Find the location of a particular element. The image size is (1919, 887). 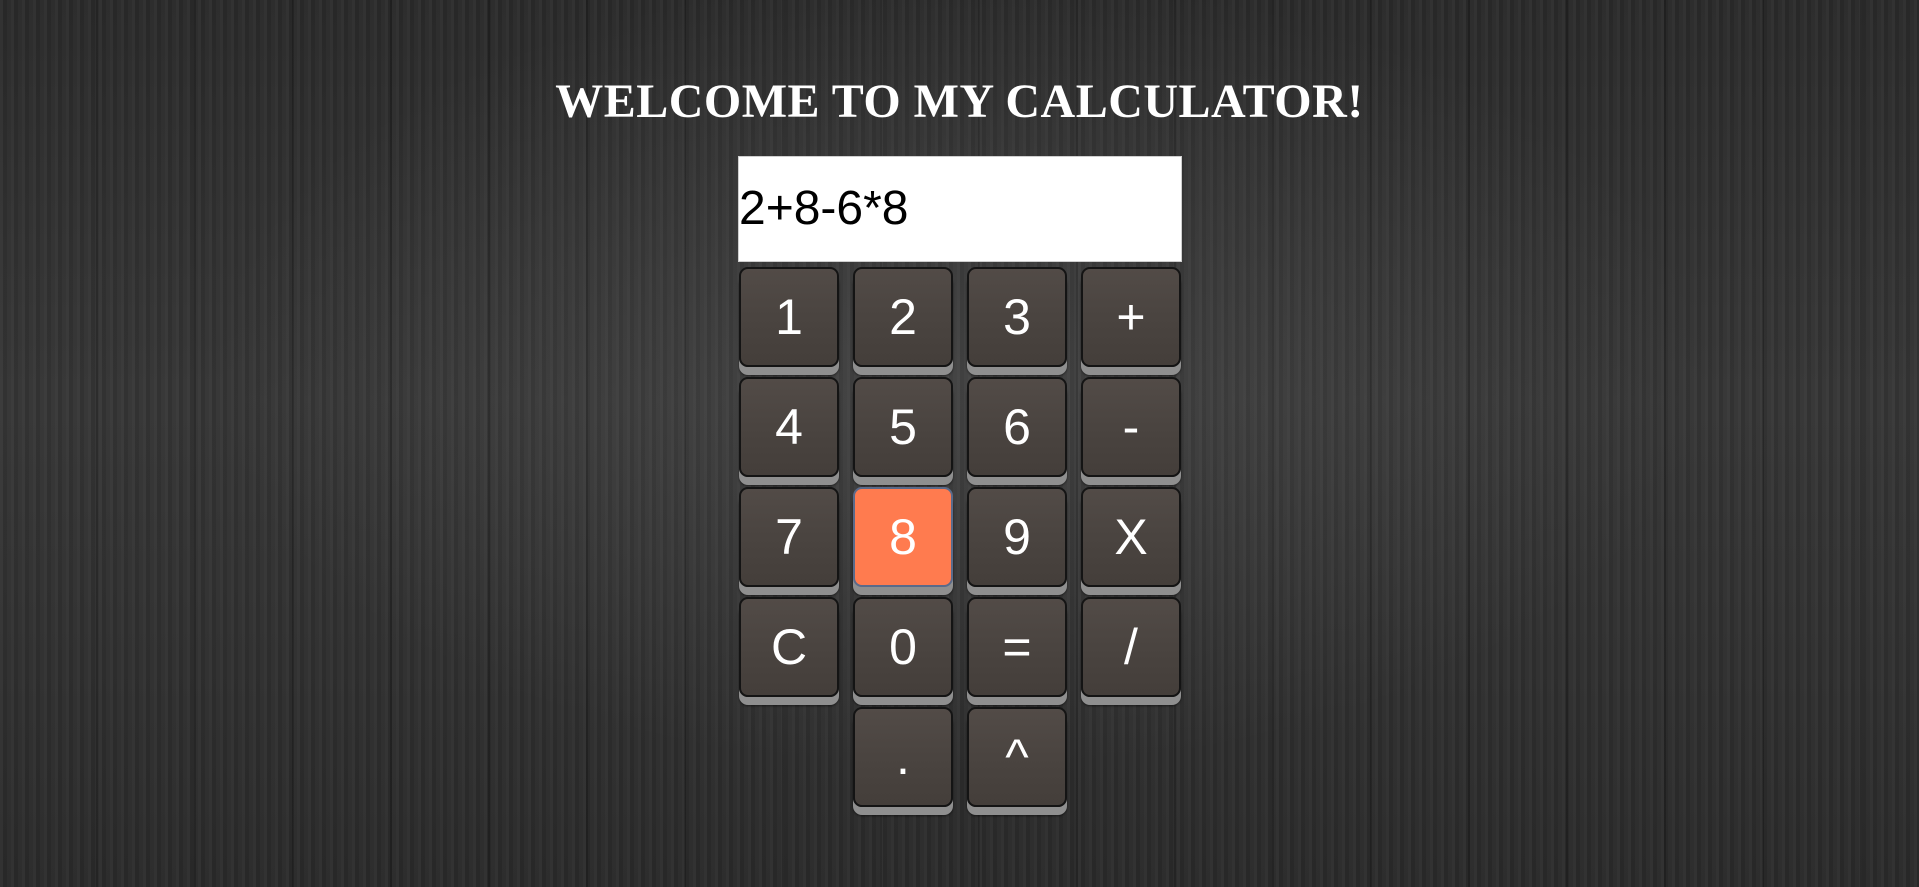

calculator-display: 2+8-6*8 is located at coordinates (960, 209).